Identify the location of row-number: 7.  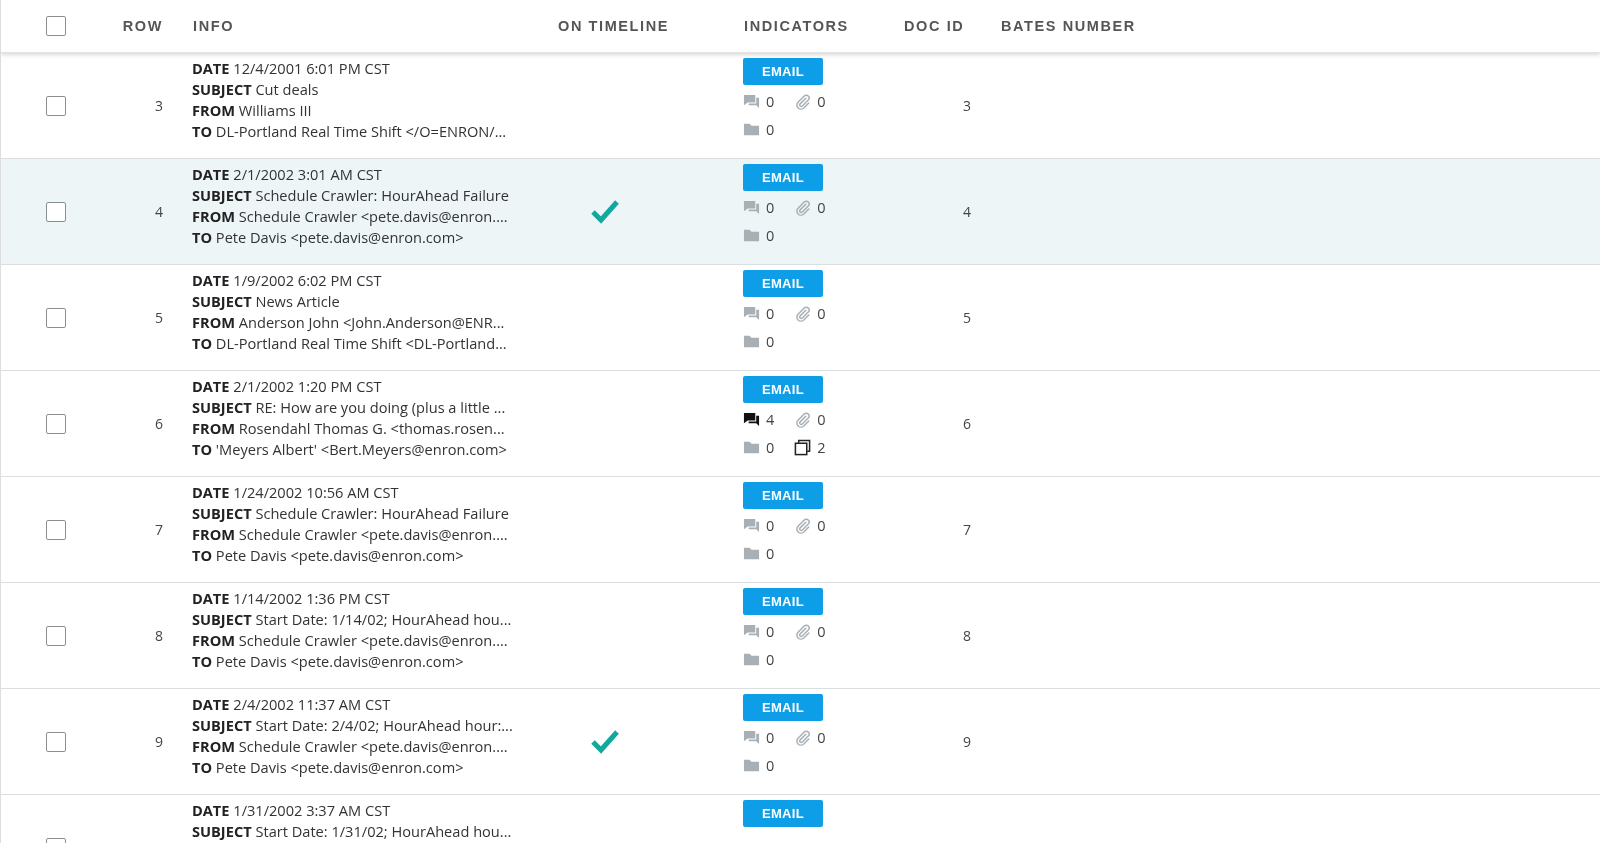
(159, 529).